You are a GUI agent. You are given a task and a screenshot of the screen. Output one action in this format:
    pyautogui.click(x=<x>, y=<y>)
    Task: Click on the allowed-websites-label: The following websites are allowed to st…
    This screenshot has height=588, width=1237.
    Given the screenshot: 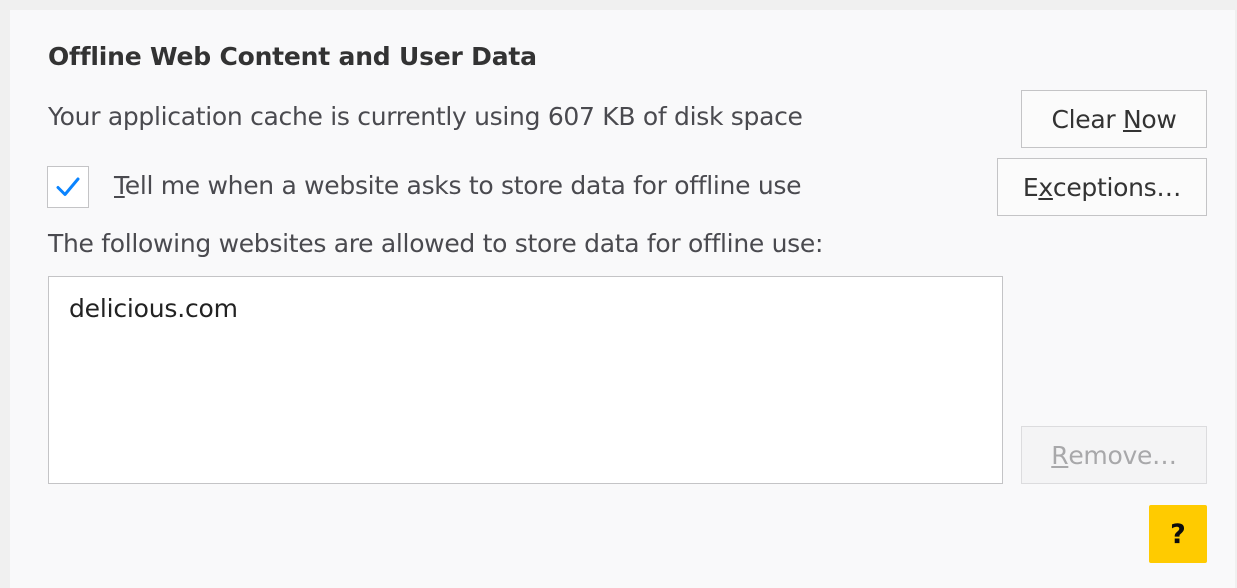 What is the action you would take?
    pyautogui.click(x=436, y=243)
    